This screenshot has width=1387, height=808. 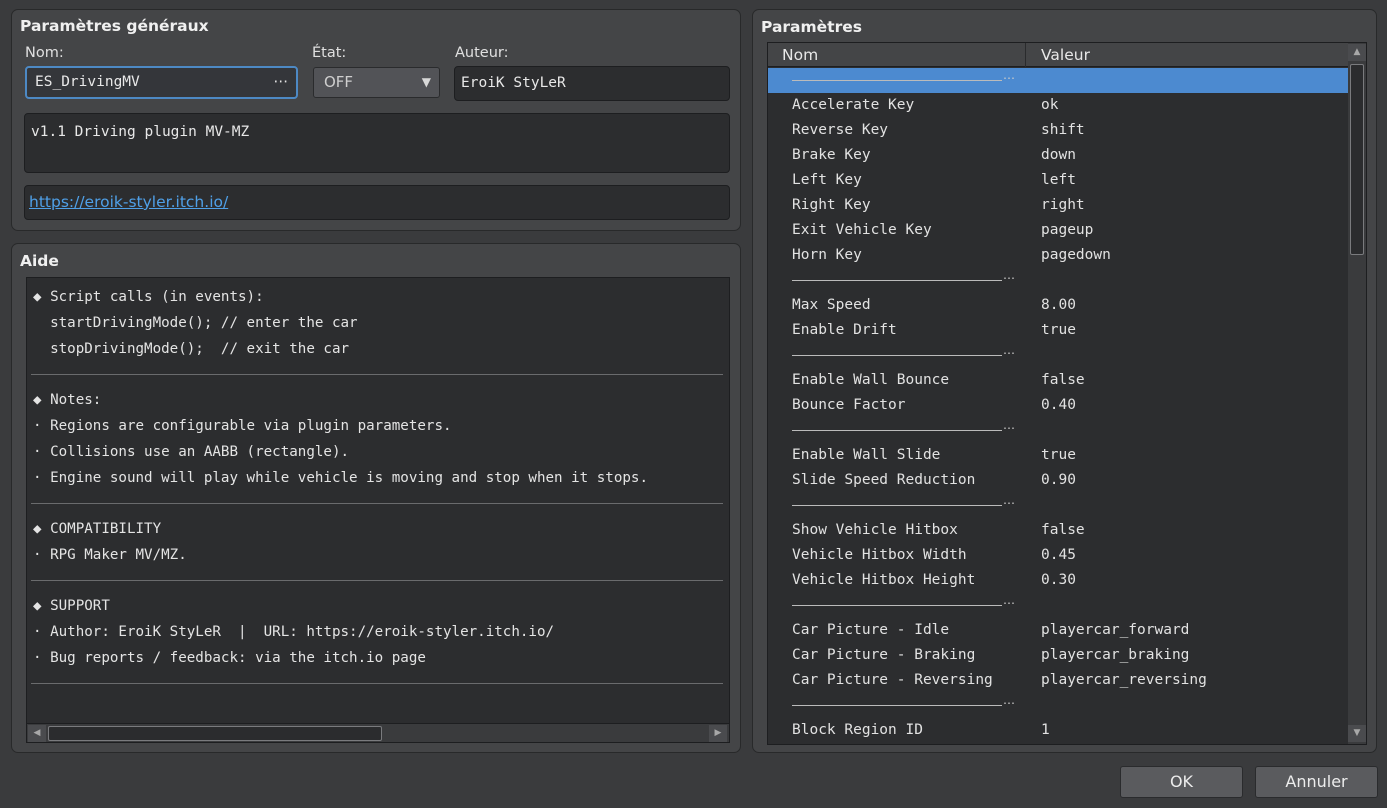 I want to click on col-value-header: Valeur, so click(x=1065, y=55).